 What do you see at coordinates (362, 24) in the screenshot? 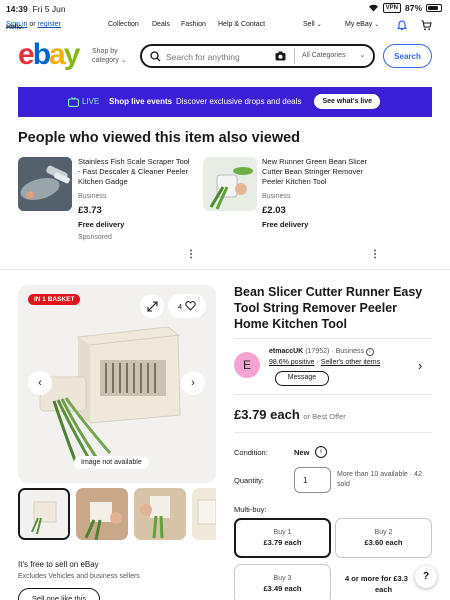
I see `nav-my-ebay: My eBay ⌄` at bounding box center [362, 24].